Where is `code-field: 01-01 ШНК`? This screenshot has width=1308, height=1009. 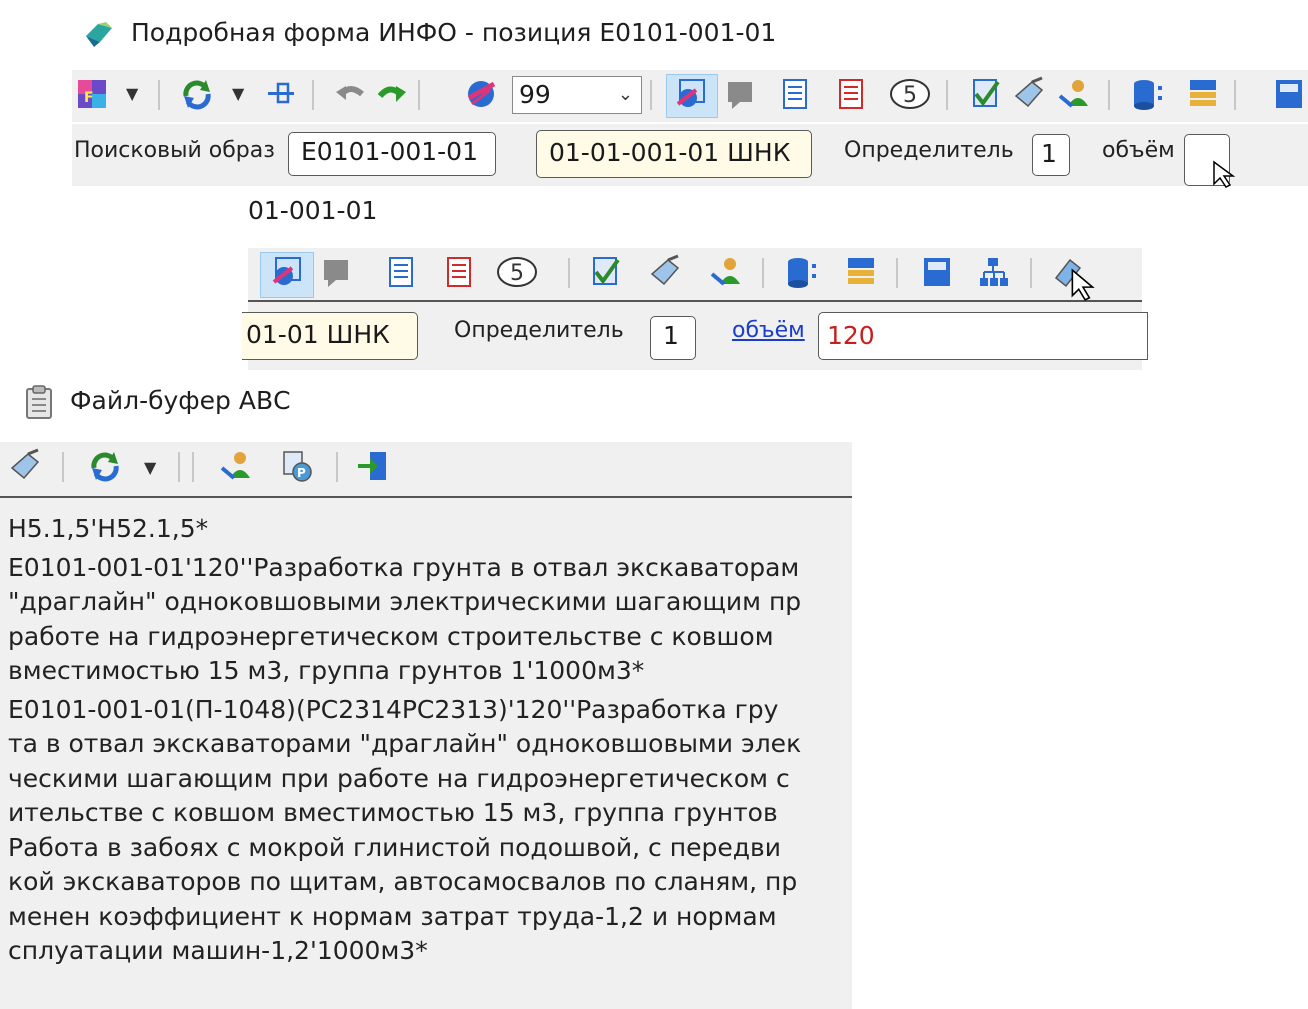
code-field: 01-01 ШНК is located at coordinates (330, 336).